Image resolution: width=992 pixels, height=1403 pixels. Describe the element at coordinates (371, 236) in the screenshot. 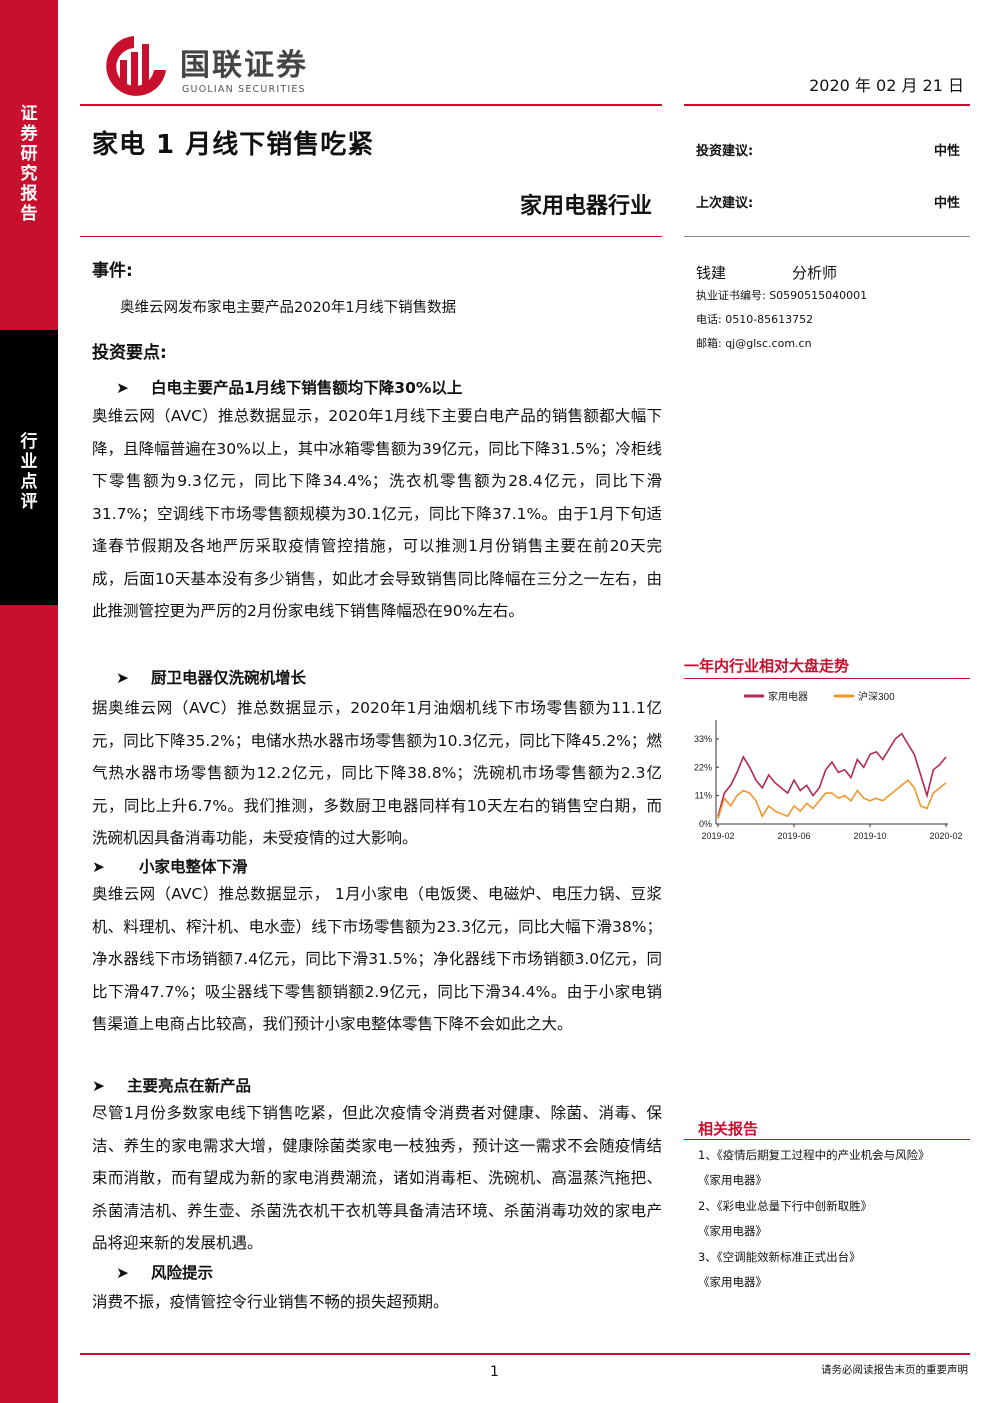

I see `title-rule` at that location.